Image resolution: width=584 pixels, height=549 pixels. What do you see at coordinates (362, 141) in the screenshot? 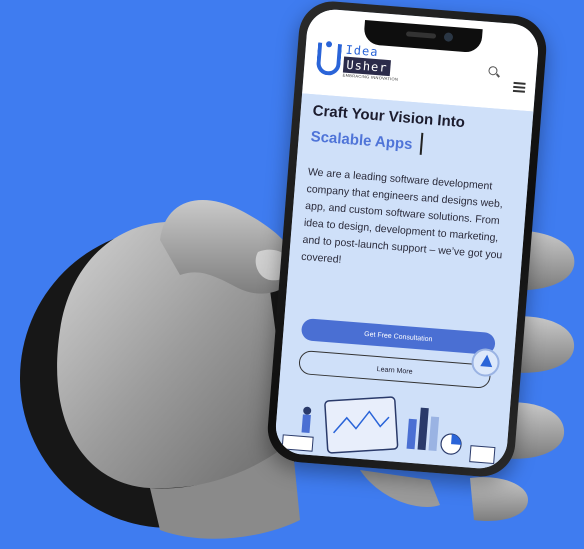
I see `hero-headline-line2: Scalable Apps` at bounding box center [362, 141].